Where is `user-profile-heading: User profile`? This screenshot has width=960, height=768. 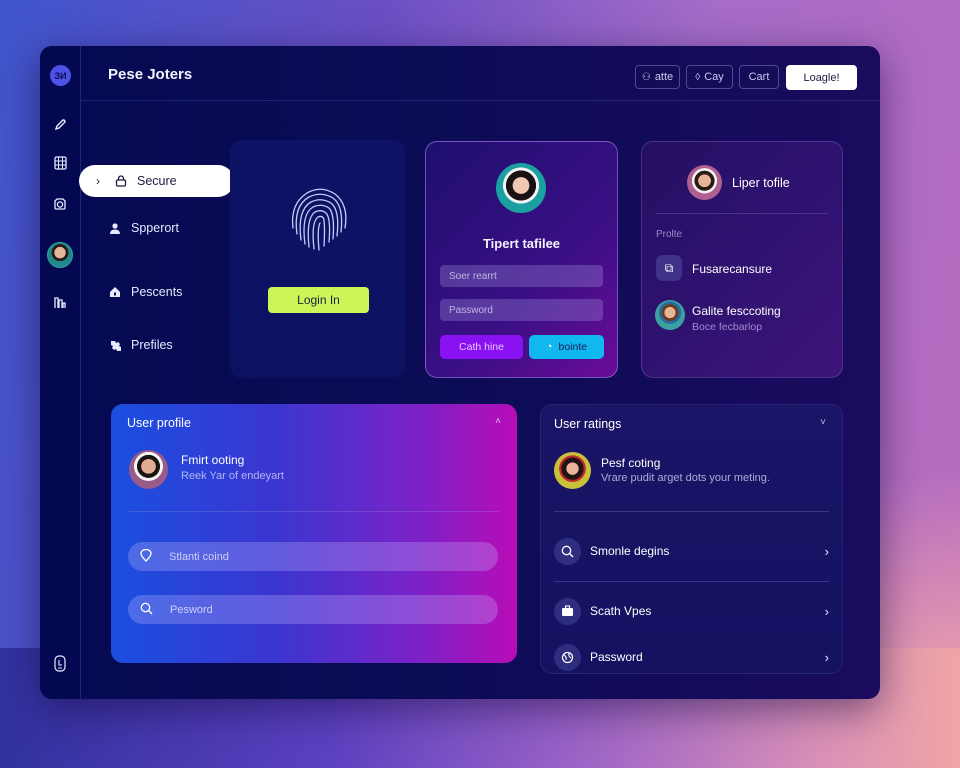 user-profile-heading: User profile is located at coordinates (159, 423).